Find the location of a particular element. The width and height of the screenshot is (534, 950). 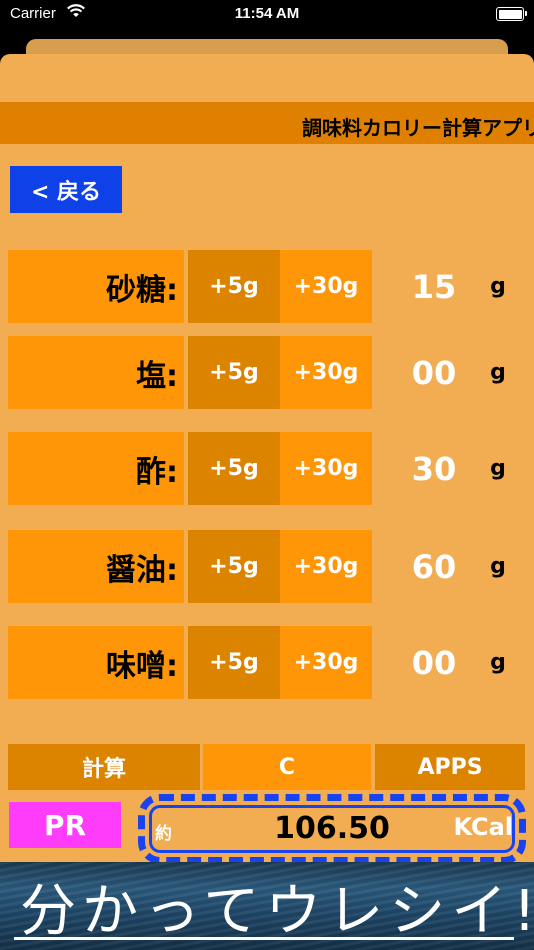

vinegar-unit: g is located at coordinates (498, 468).